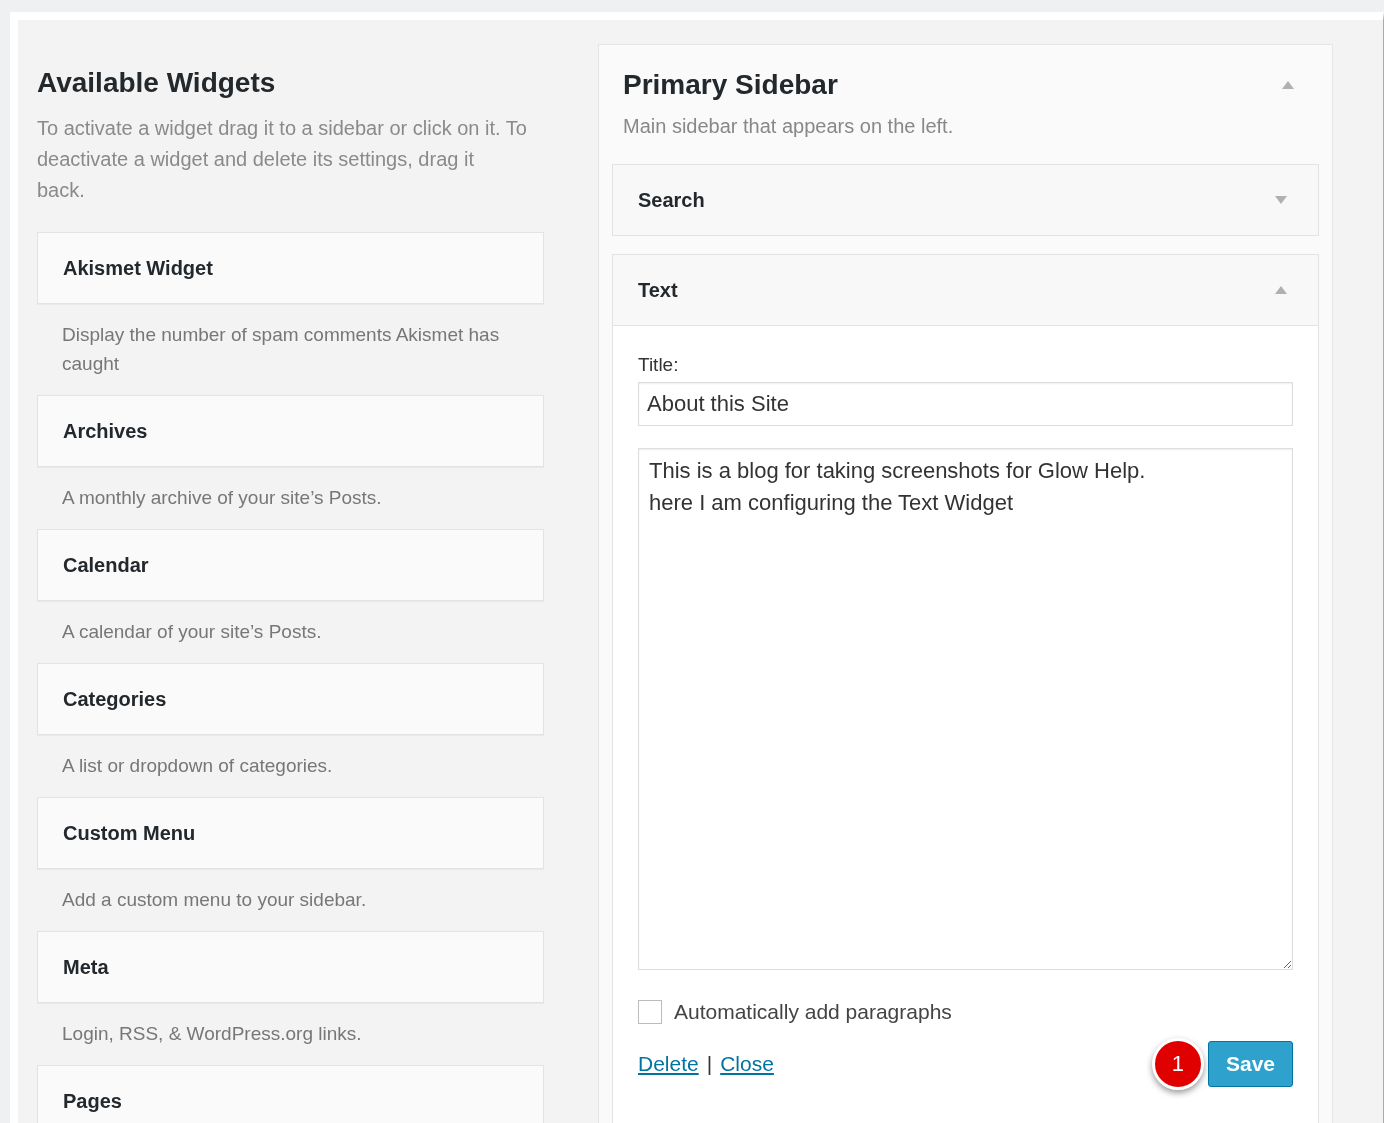  Describe the element at coordinates (290, 431) in the screenshot. I see `widget-item: Archives` at that location.